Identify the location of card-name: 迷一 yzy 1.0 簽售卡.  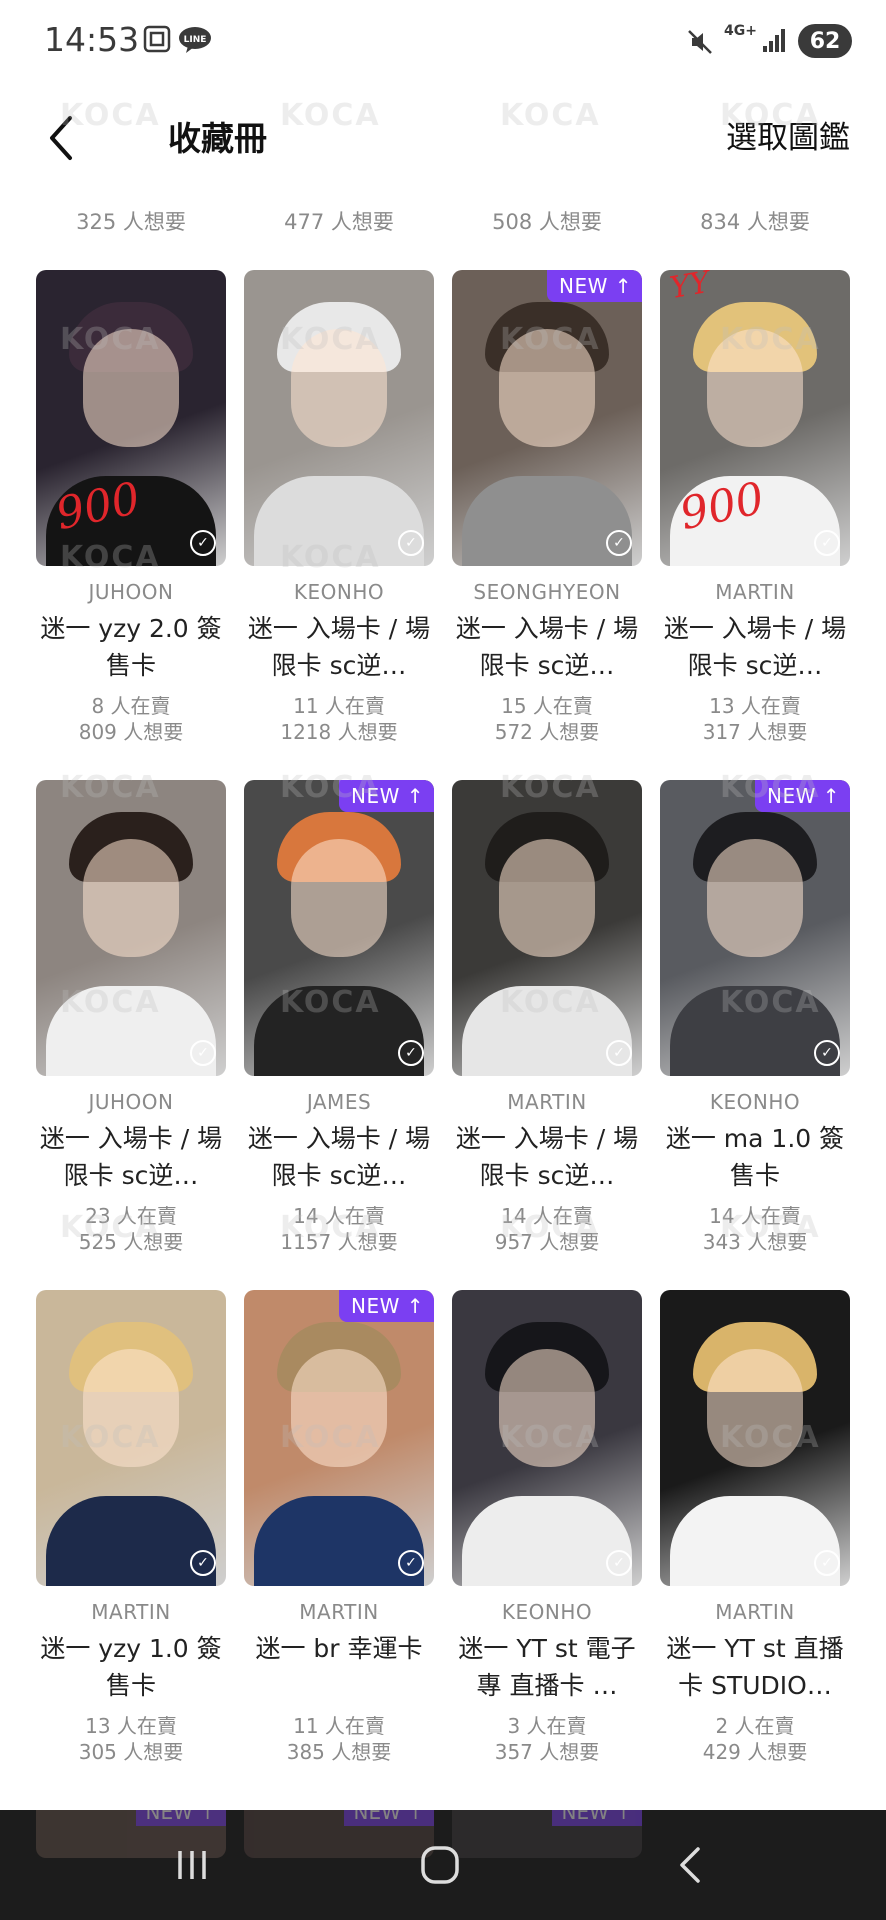
(131, 1667).